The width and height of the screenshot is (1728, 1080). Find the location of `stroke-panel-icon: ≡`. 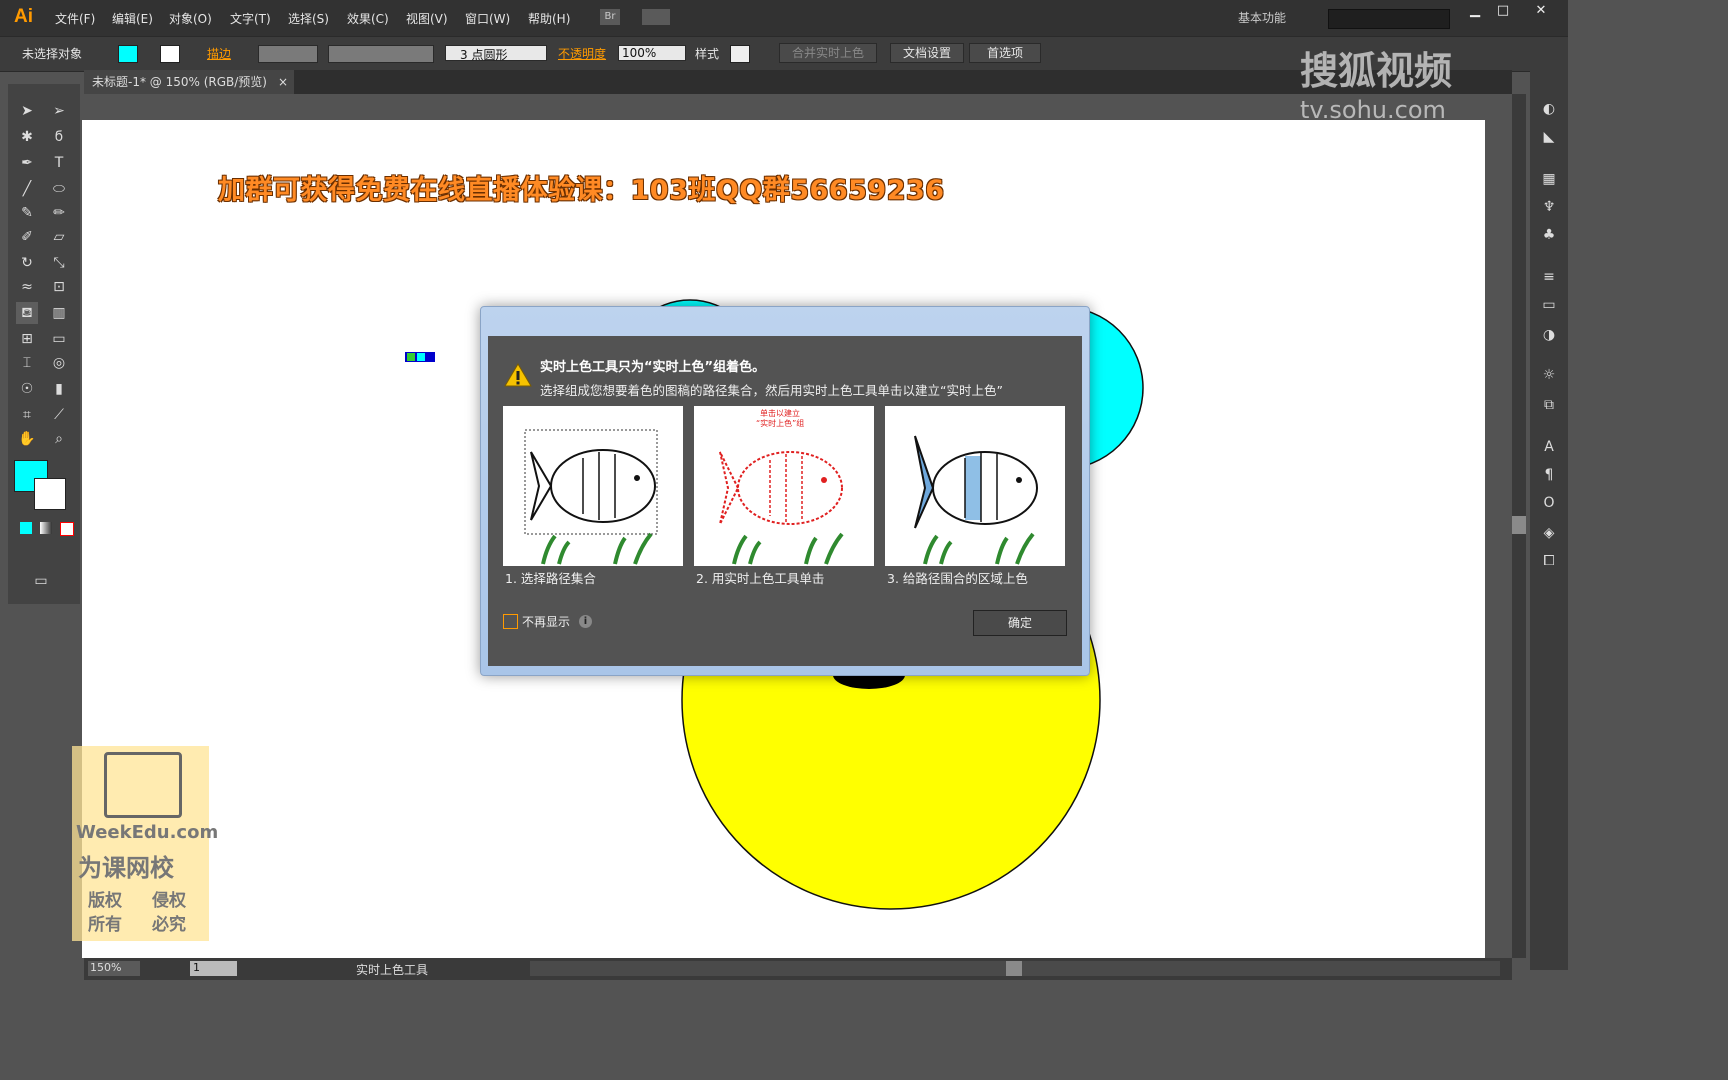

stroke-panel-icon: ≡ is located at coordinates (1549, 277).